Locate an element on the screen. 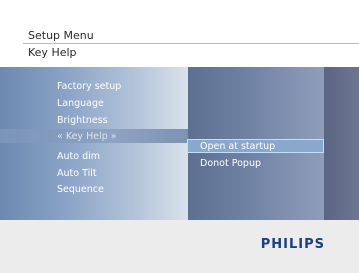 This screenshot has height=273, width=359. header-divider is located at coordinates (191, 43).